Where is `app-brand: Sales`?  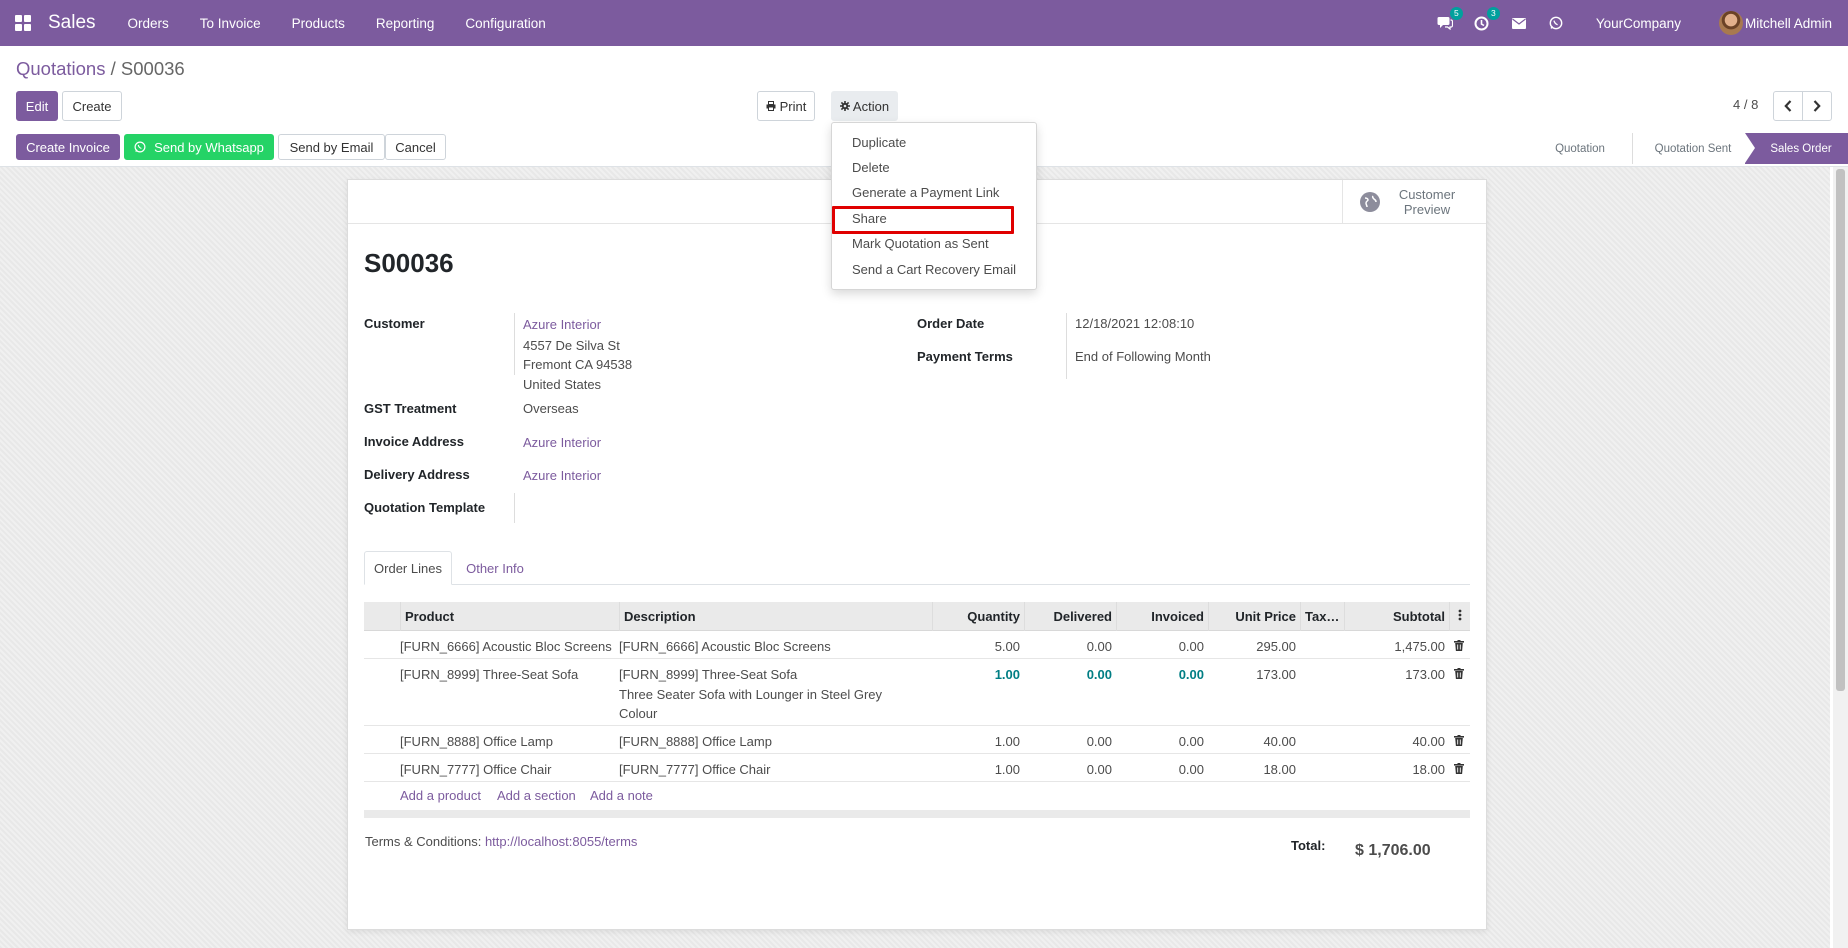
app-brand: Sales is located at coordinates (72, 23).